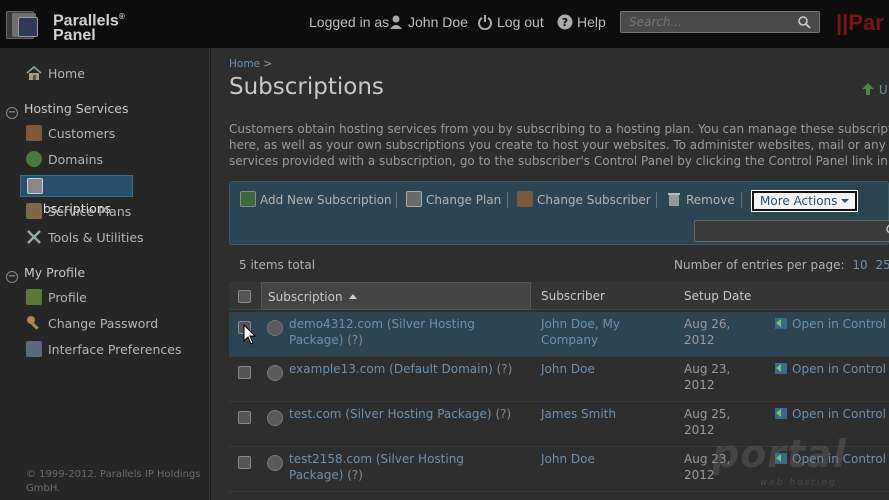 The width and height of the screenshot is (889, 500). Describe the element at coordinates (706, 22) in the screenshot. I see `search-input` at that location.